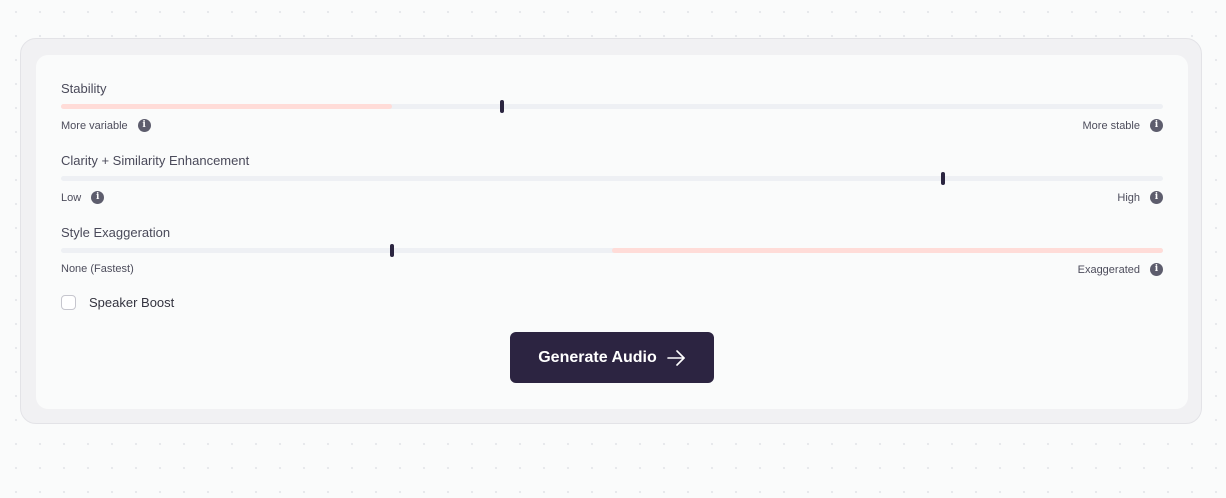 Image resolution: width=1226 pixels, height=498 pixels. I want to click on generate-audio-label: Generate Audio, so click(597, 357).